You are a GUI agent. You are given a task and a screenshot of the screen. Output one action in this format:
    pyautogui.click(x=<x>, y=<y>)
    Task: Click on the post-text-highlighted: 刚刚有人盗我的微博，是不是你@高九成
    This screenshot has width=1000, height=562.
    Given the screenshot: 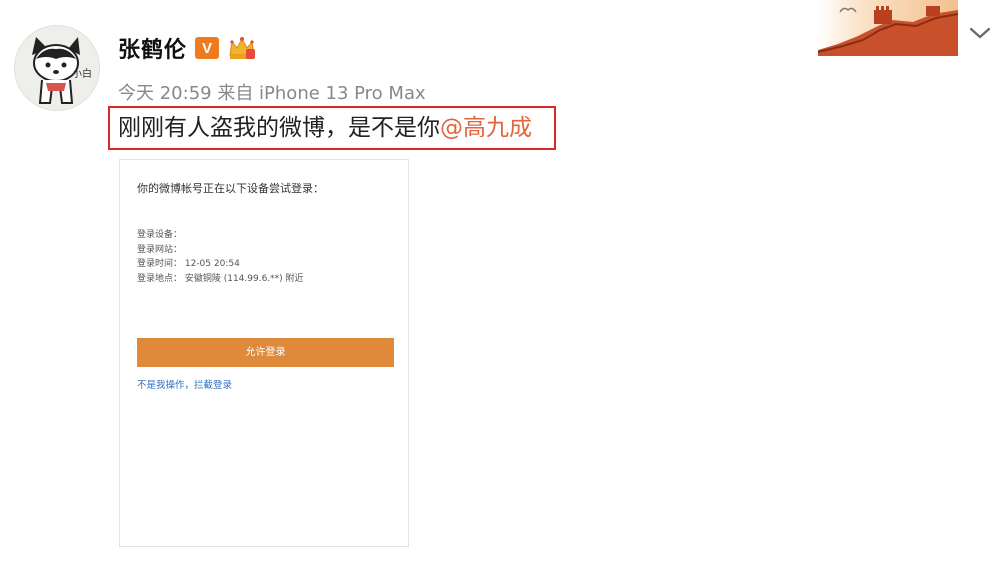 What is the action you would take?
    pyautogui.click(x=332, y=128)
    